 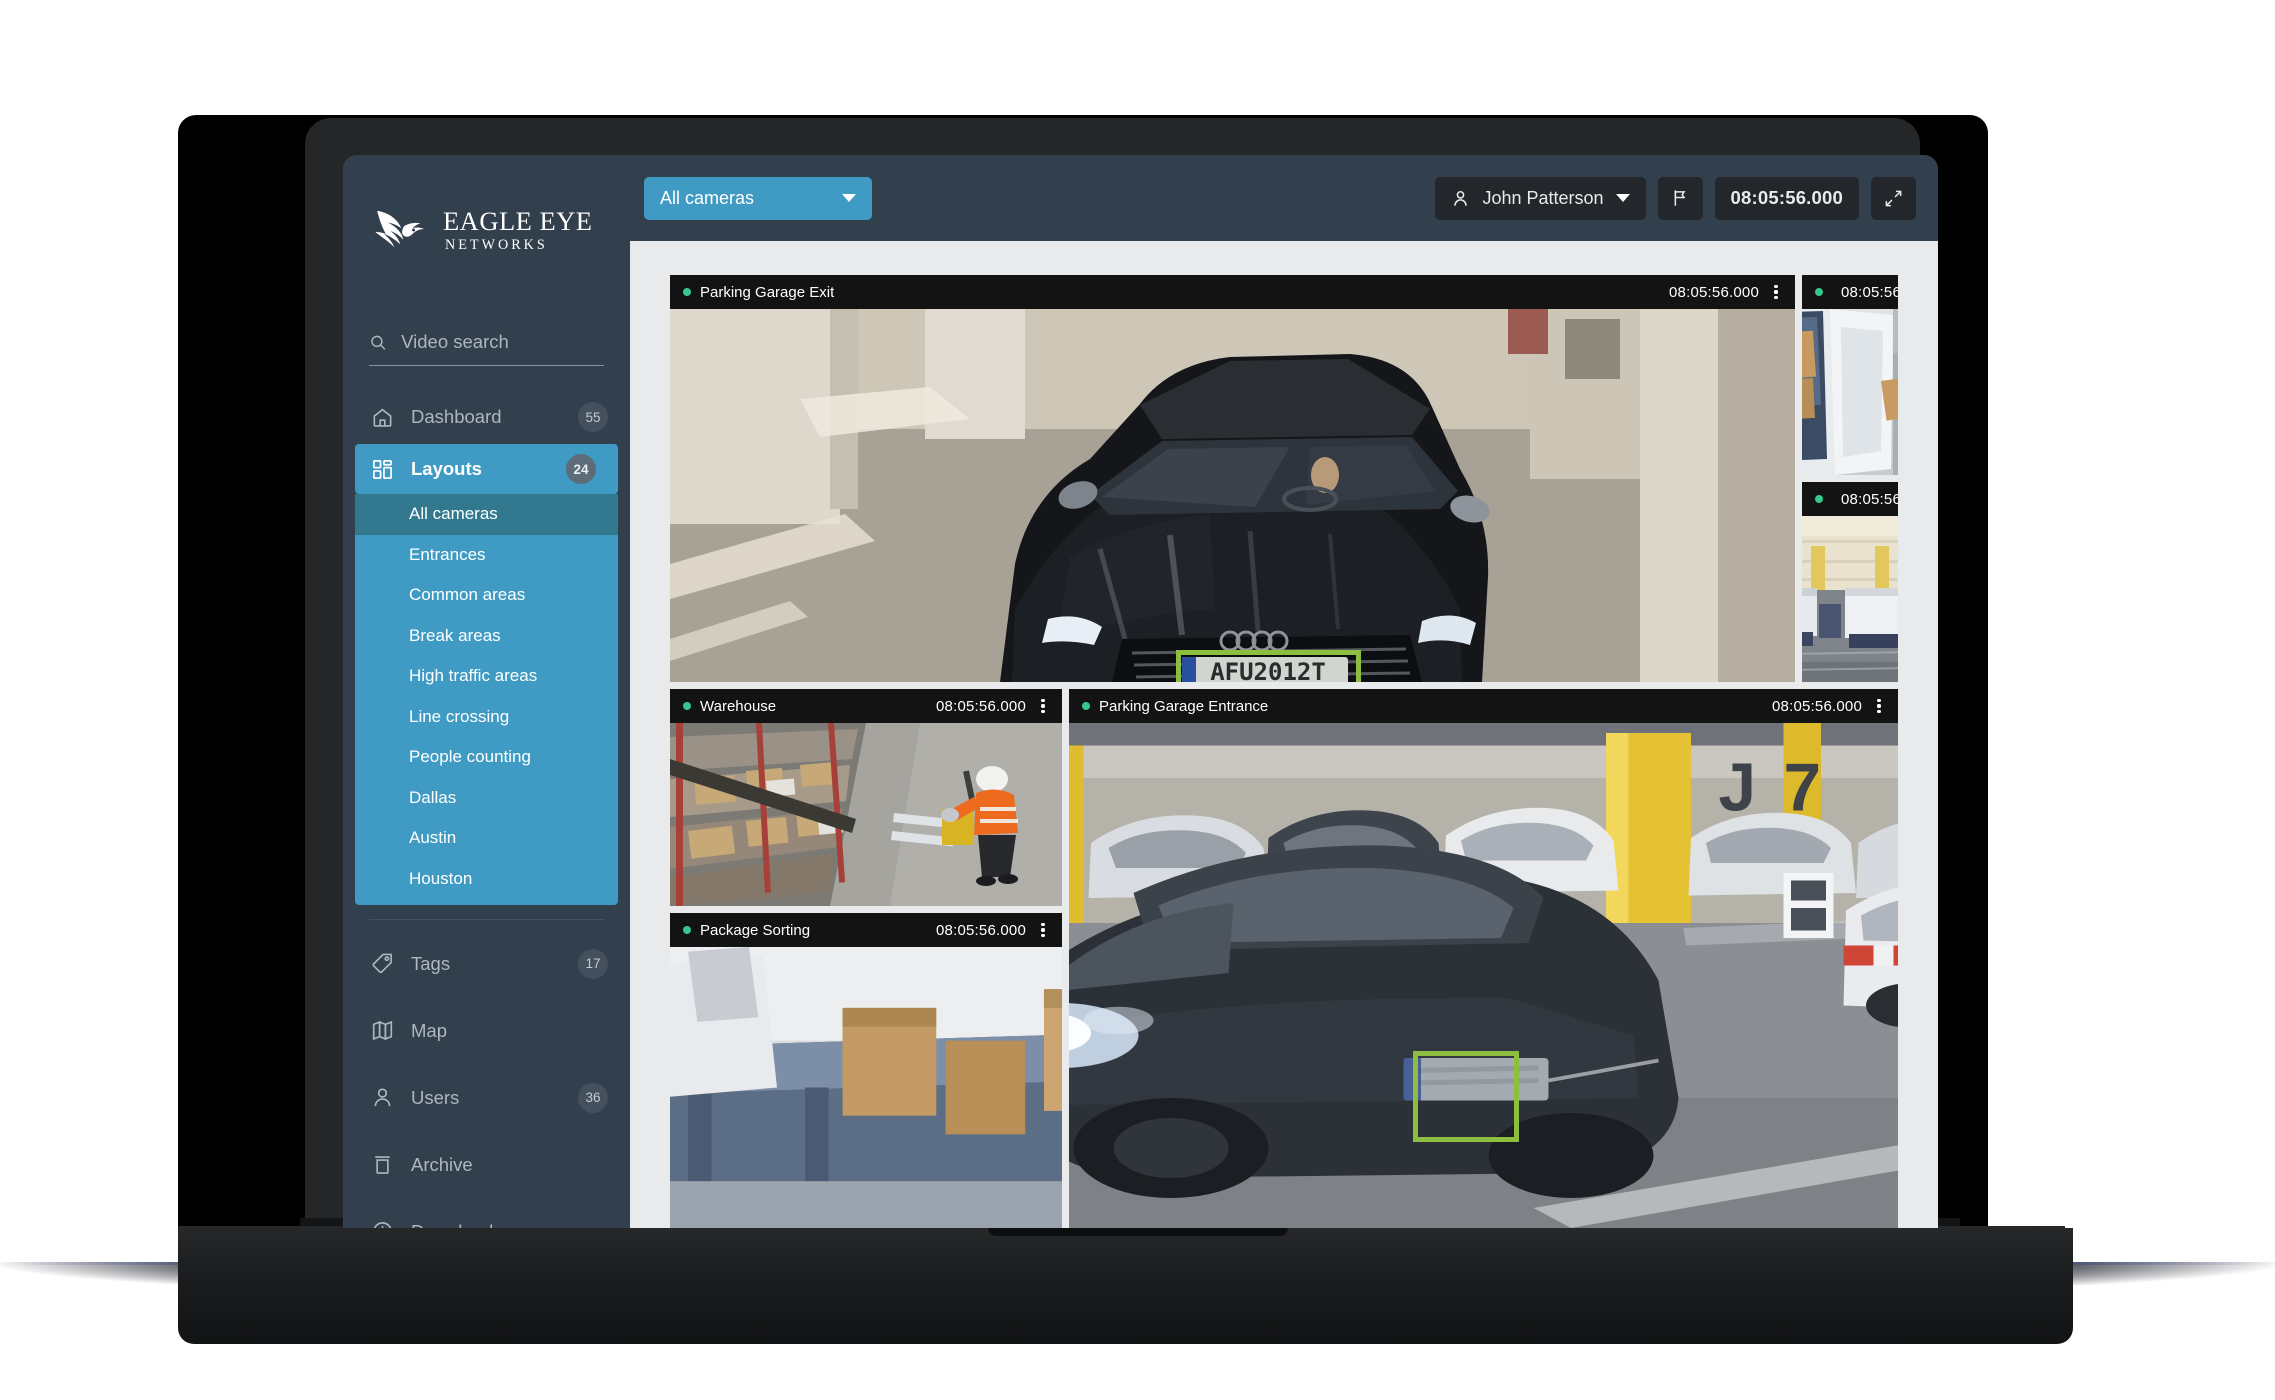 I want to click on sublist-item-label: High traffic areas, so click(x=473, y=676).